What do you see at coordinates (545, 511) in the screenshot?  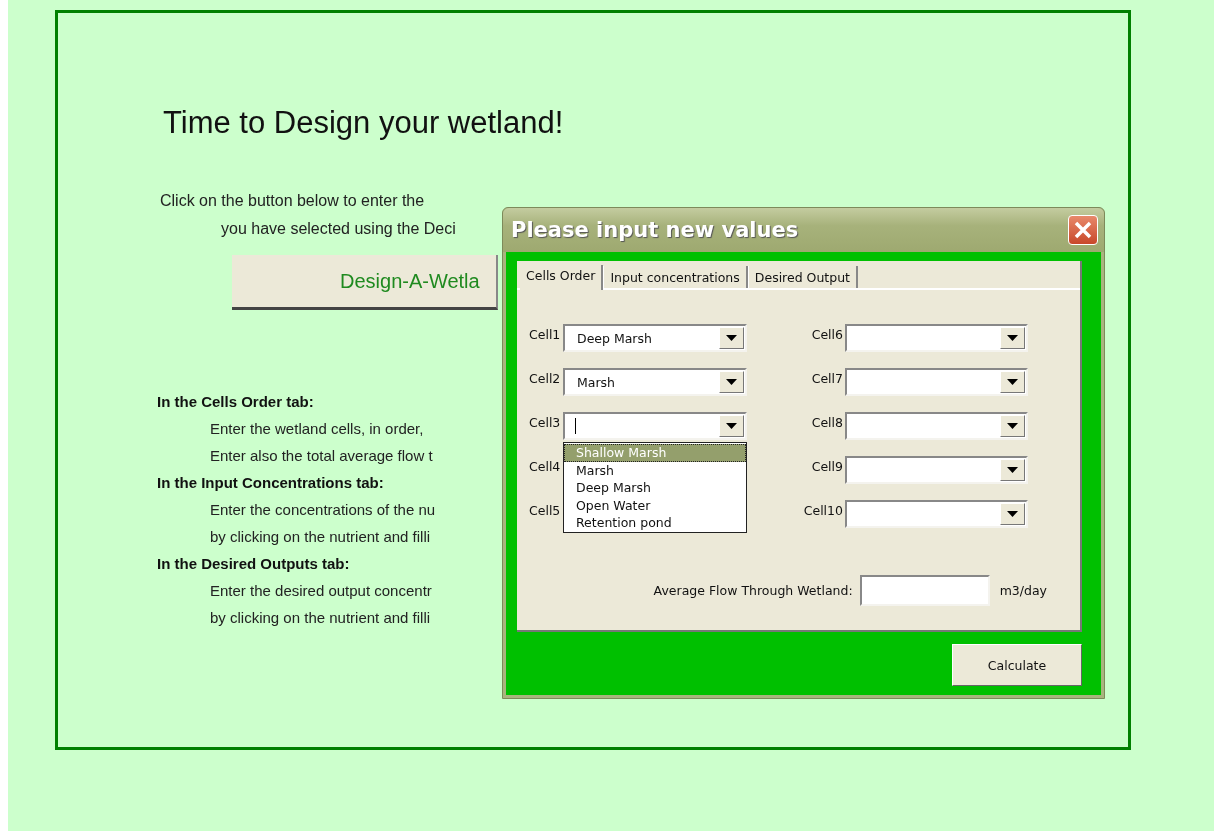 I see `cell-label: Cell5` at bounding box center [545, 511].